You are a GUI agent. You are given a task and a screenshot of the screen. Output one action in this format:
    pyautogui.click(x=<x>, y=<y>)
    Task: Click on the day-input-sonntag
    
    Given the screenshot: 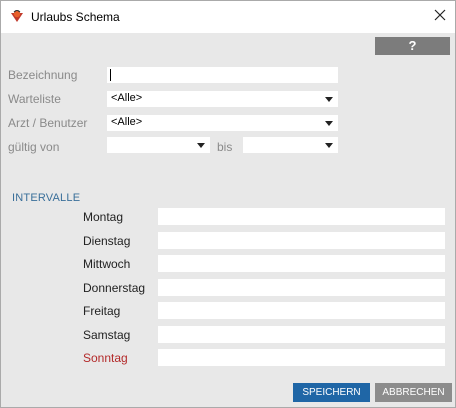 What is the action you would take?
    pyautogui.click(x=301, y=357)
    